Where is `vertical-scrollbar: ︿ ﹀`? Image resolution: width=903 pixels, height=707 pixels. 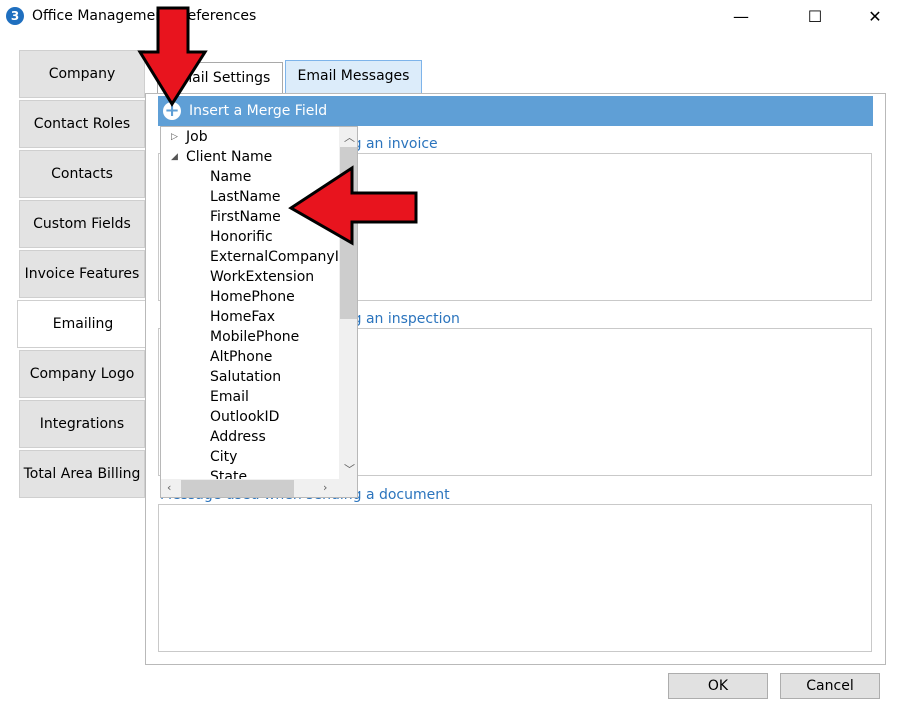 vertical-scrollbar: ︿ ﹀ is located at coordinates (348, 303).